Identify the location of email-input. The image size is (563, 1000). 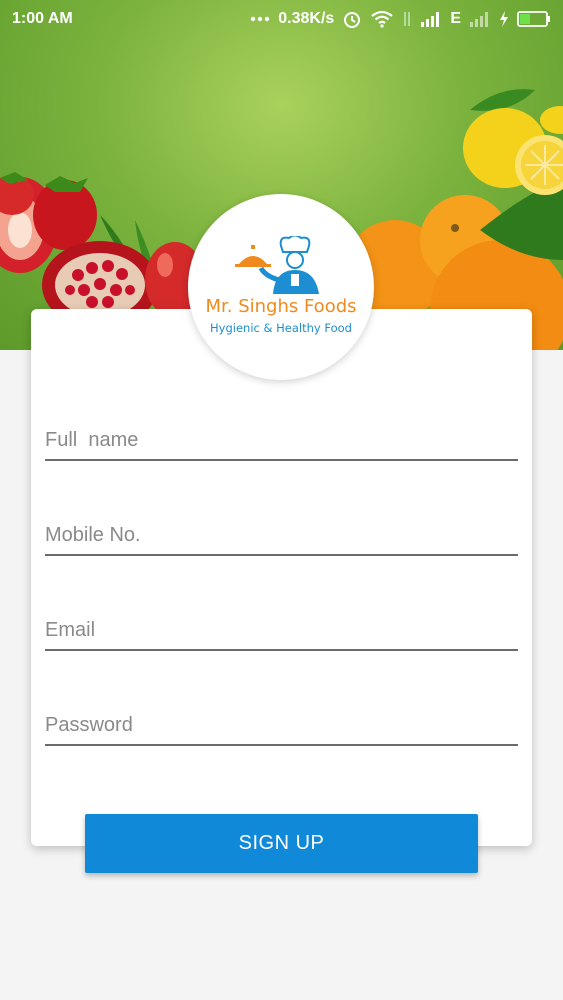
(281, 630).